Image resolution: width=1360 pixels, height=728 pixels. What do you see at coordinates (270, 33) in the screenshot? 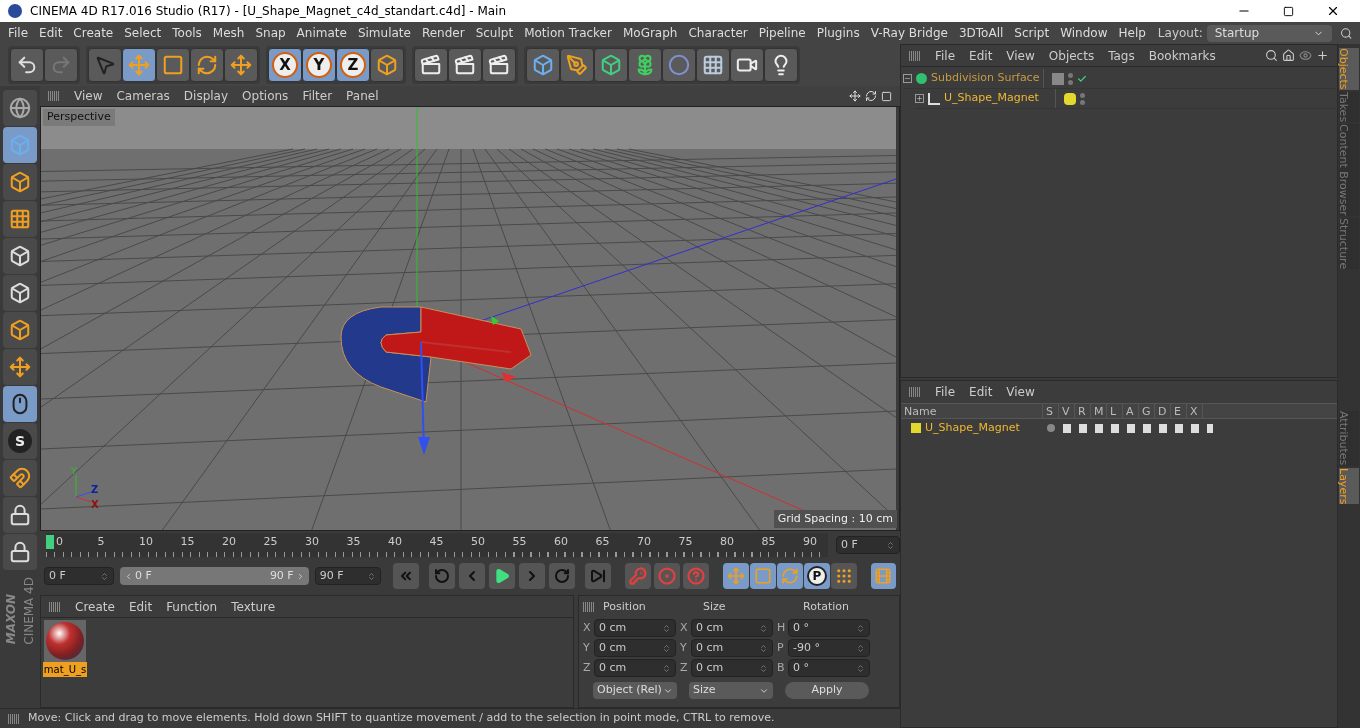
I see `menu-item: Snap` at bounding box center [270, 33].